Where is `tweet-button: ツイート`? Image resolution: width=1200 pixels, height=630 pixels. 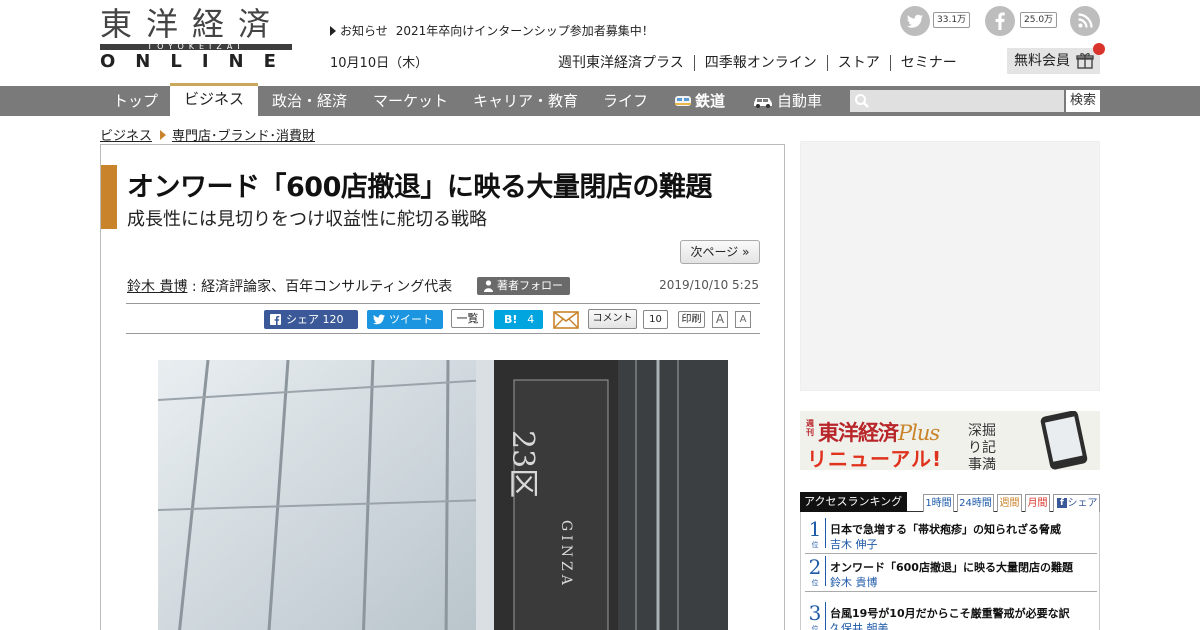 tweet-button: ツイート is located at coordinates (405, 319).